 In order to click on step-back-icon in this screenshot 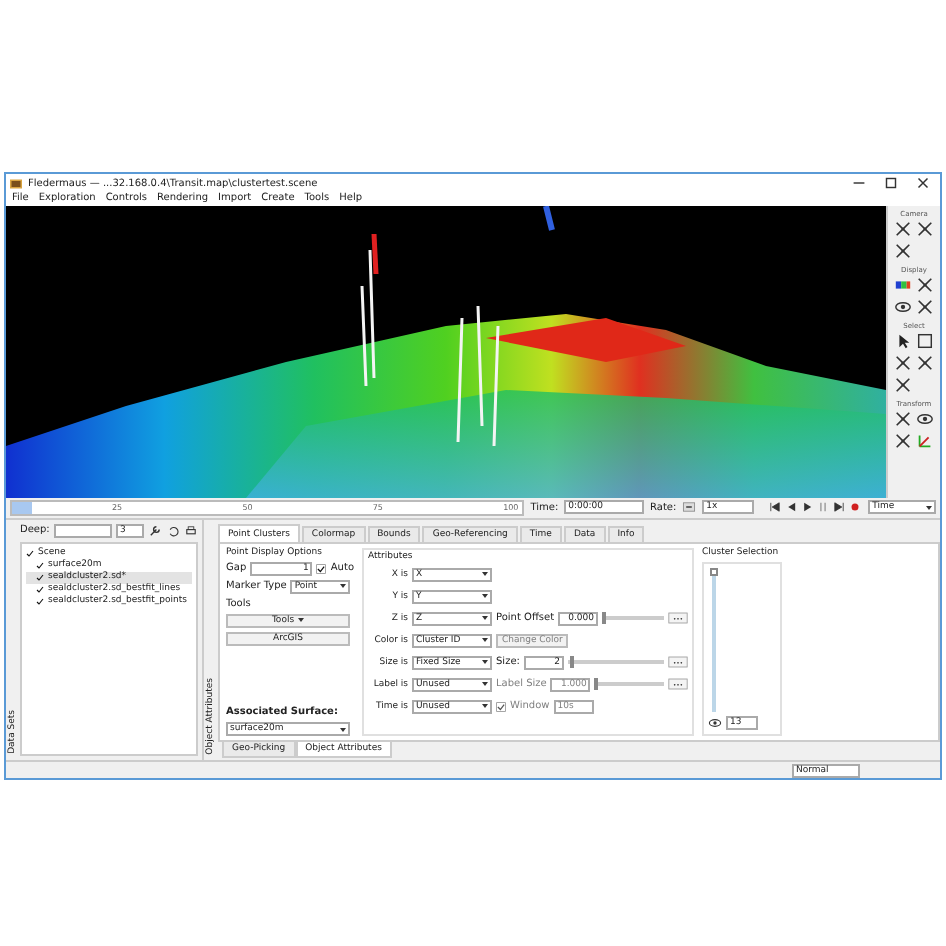, I will do `click(791, 507)`.